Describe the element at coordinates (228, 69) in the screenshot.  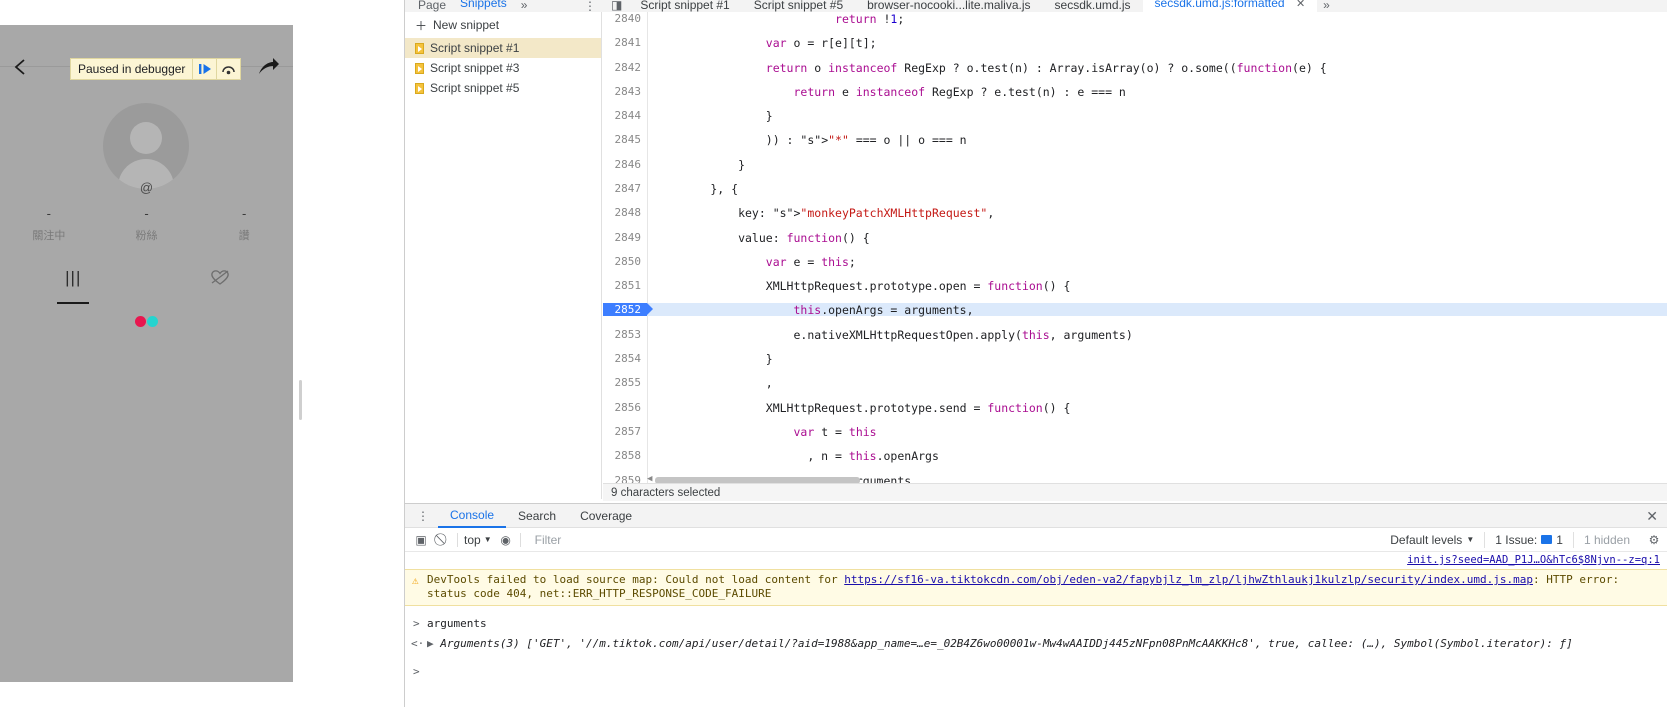
I see `step-over-icon` at that location.